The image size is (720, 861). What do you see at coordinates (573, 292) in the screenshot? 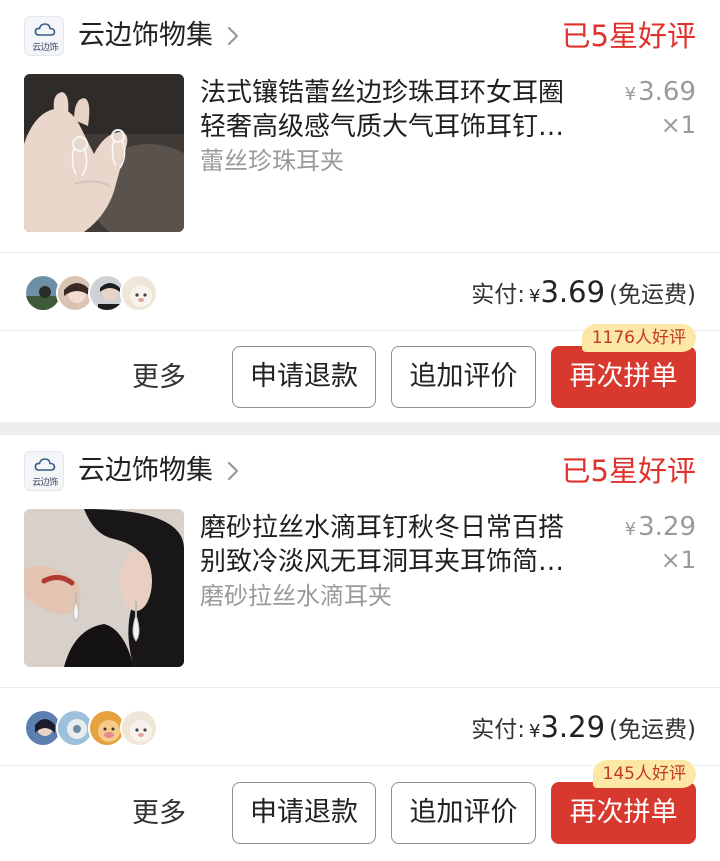
I see `paid-amount: 3.69` at bounding box center [573, 292].